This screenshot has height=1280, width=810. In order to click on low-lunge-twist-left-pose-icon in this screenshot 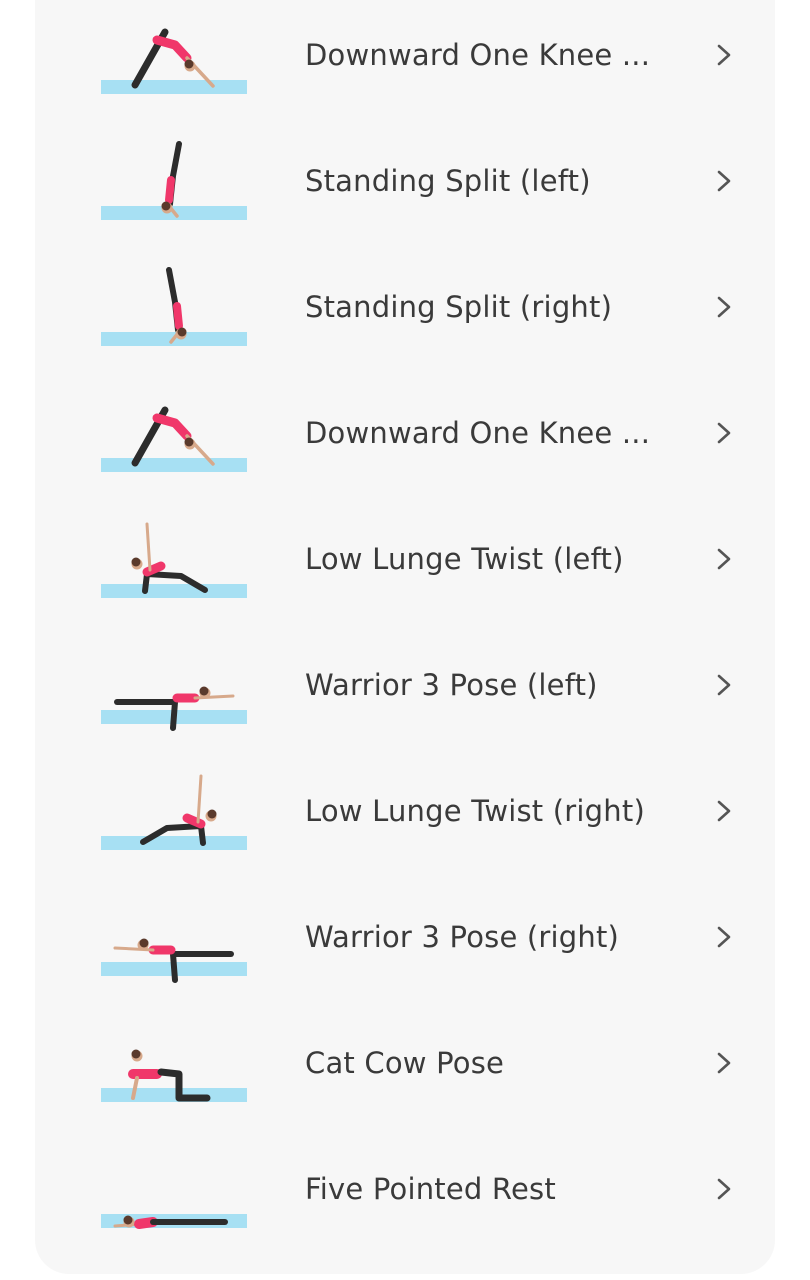, I will do `click(175, 566)`.